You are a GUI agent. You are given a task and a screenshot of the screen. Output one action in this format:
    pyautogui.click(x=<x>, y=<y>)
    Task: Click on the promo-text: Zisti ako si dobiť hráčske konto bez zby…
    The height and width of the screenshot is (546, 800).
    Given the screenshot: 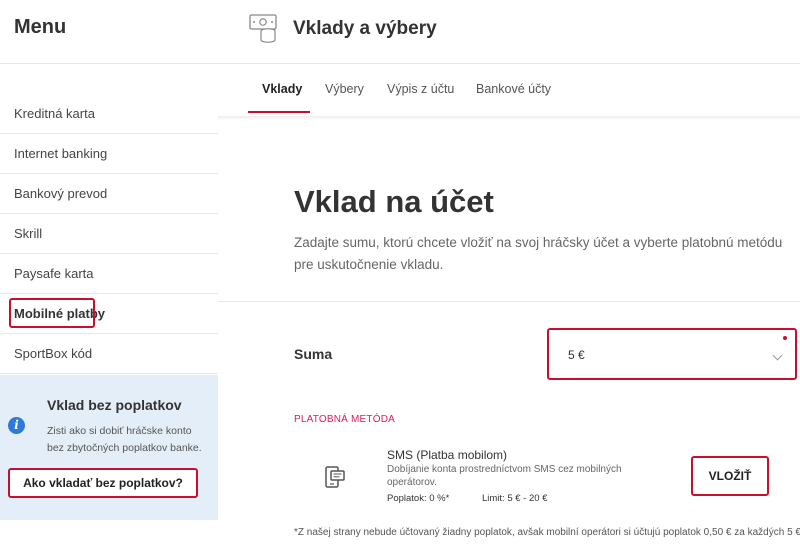 What is the action you would take?
    pyautogui.click(x=124, y=439)
    